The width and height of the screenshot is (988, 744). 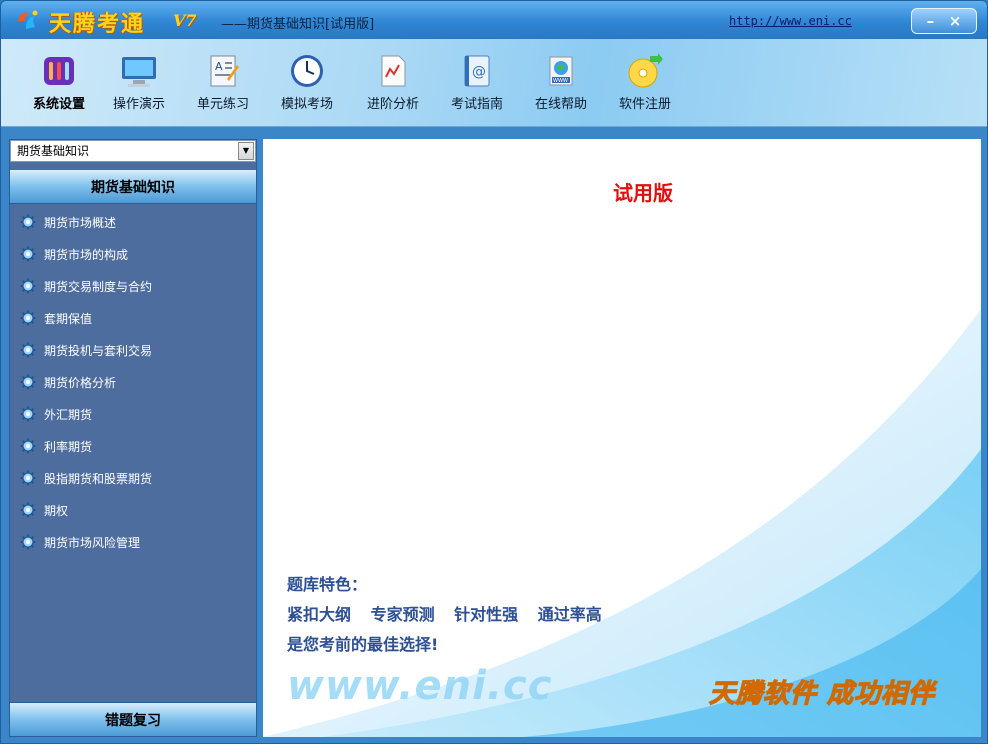 What do you see at coordinates (138, 104) in the screenshot?
I see `toolbar-label: 操作演示` at bounding box center [138, 104].